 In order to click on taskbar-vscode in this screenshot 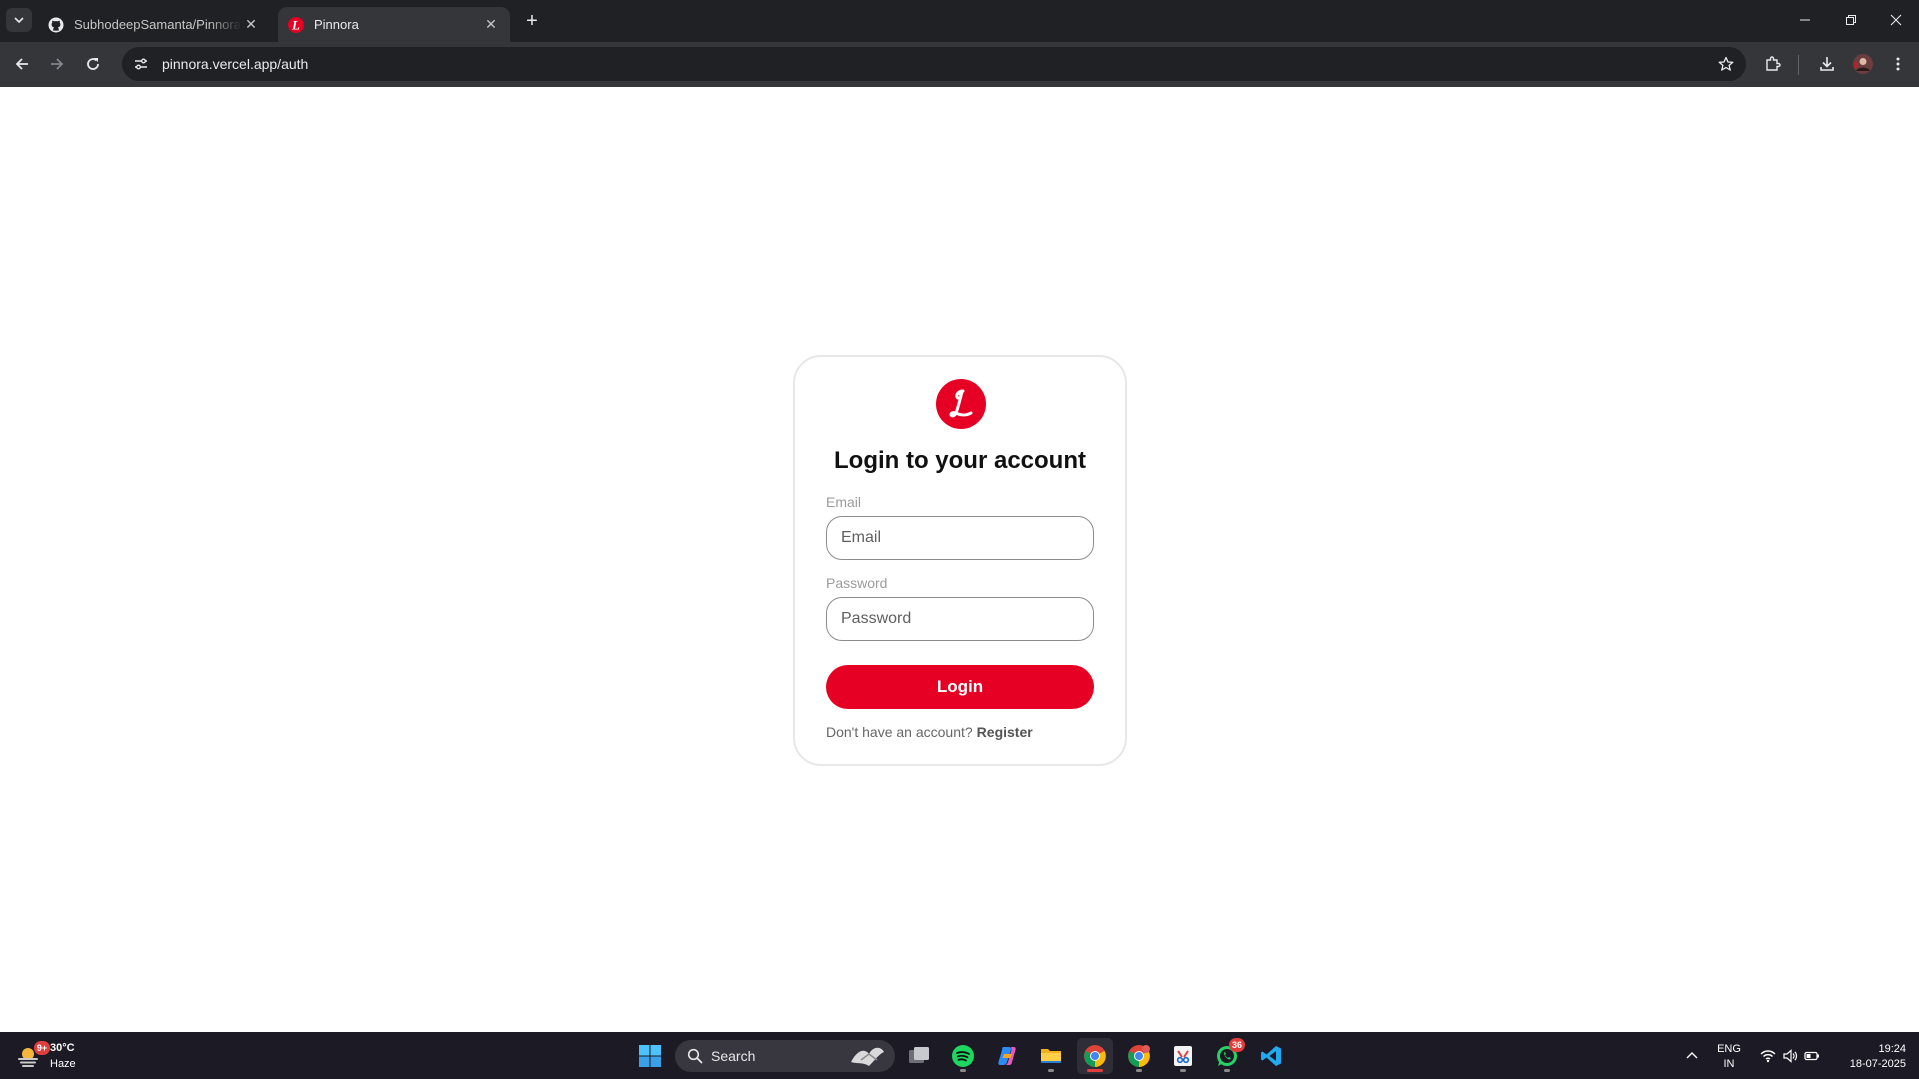, I will do `click(1271, 1056)`.